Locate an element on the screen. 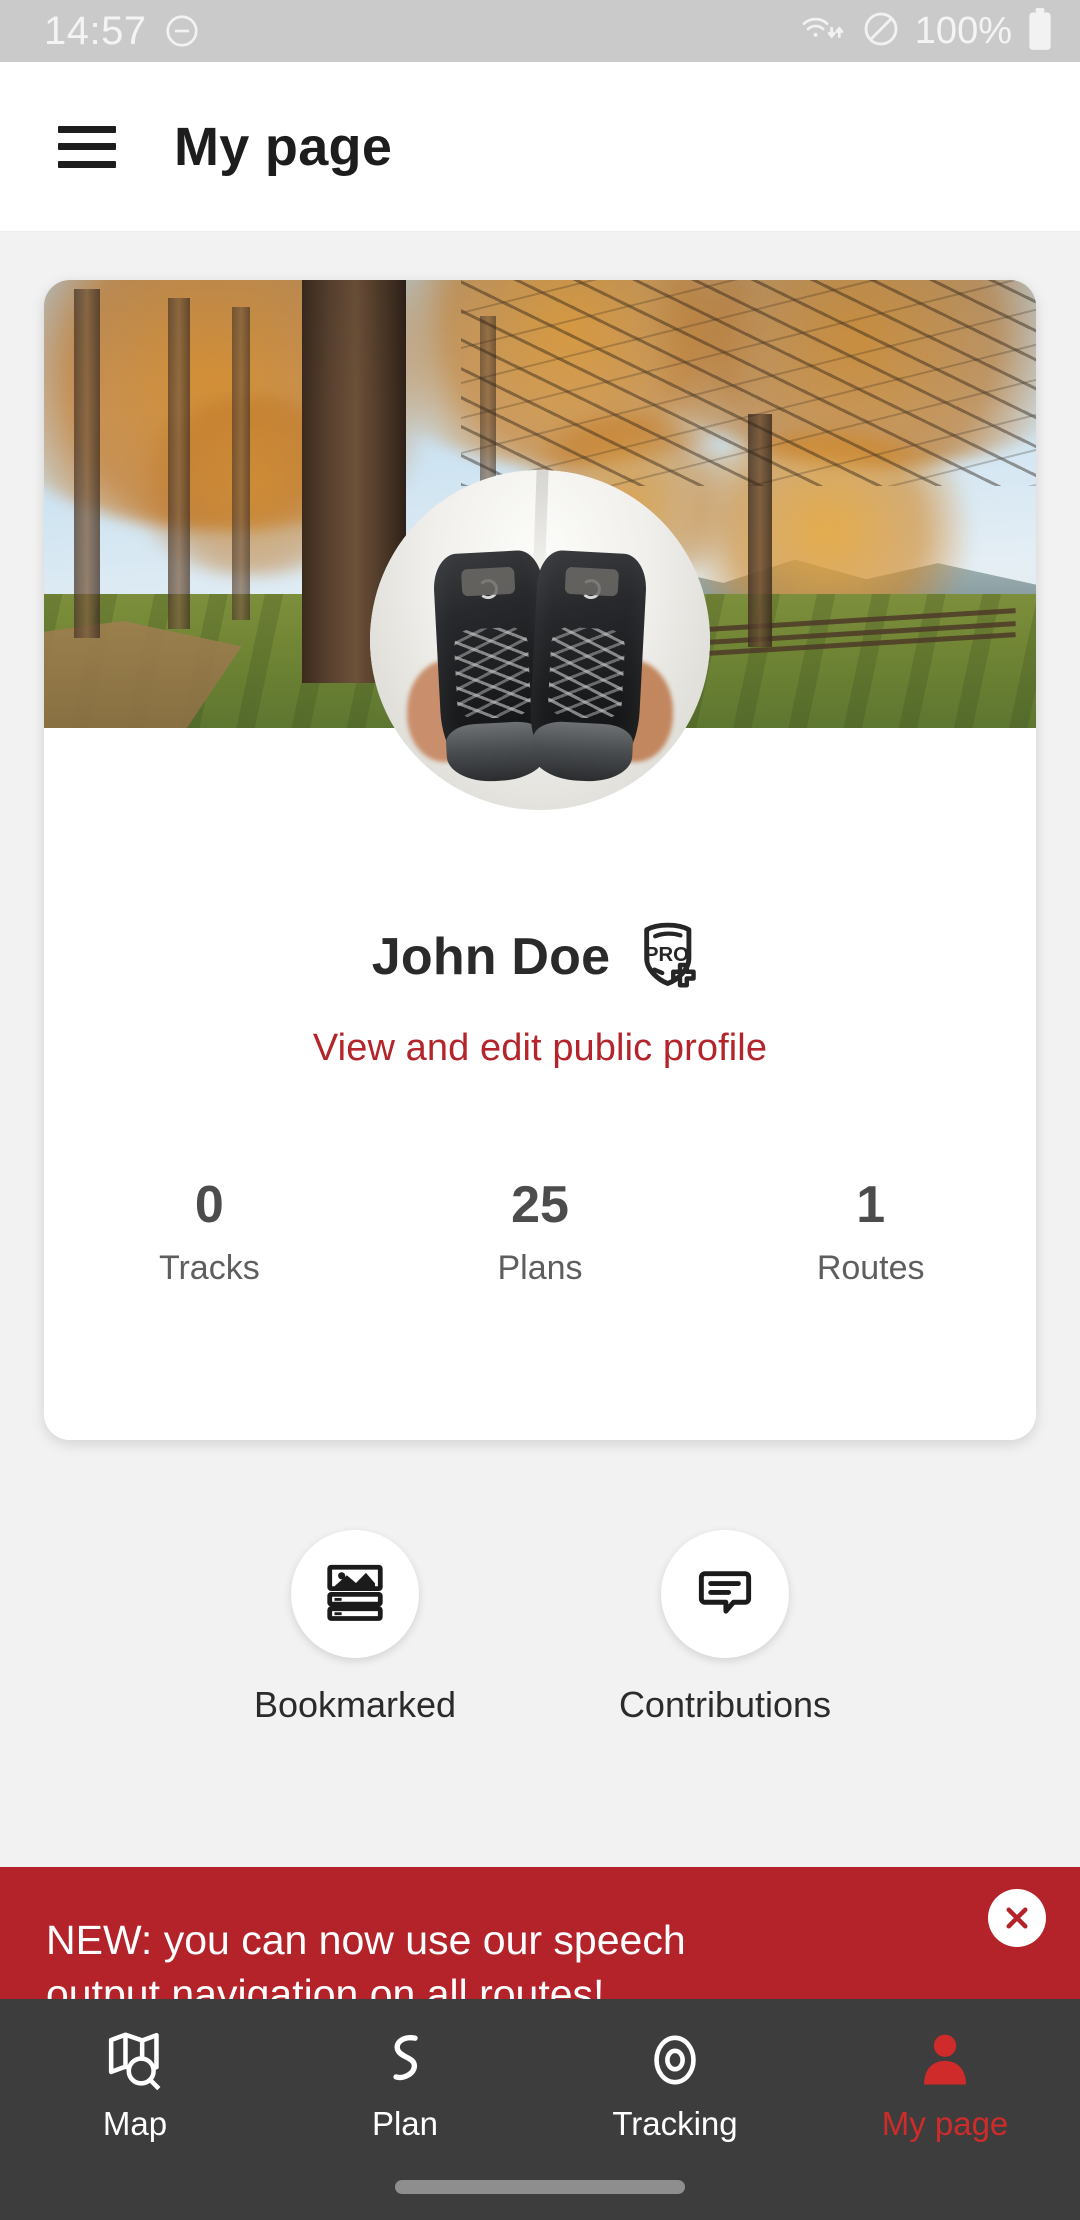  battery-full-icon is located at coordinates (1040, 31).